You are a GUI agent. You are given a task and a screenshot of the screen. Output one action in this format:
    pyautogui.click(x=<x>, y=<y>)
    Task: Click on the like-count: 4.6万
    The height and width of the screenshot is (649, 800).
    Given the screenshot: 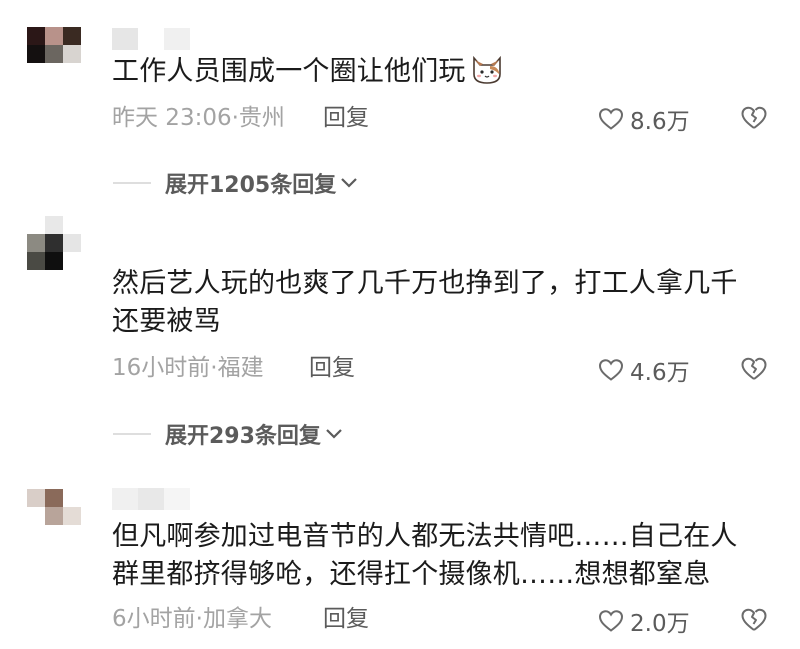 What is the action you would take?
    pyautogui.click(x=660, y=373)
    